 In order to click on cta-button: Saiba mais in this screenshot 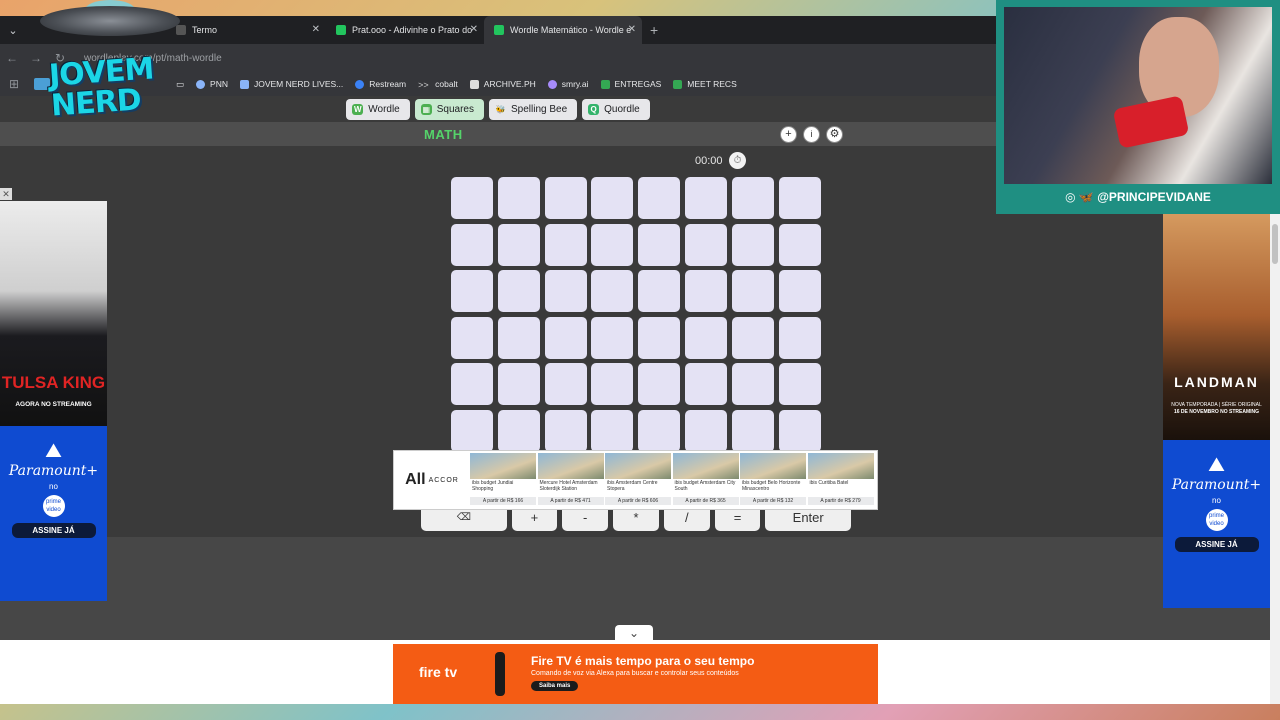, I will do `click(555, 686)`.